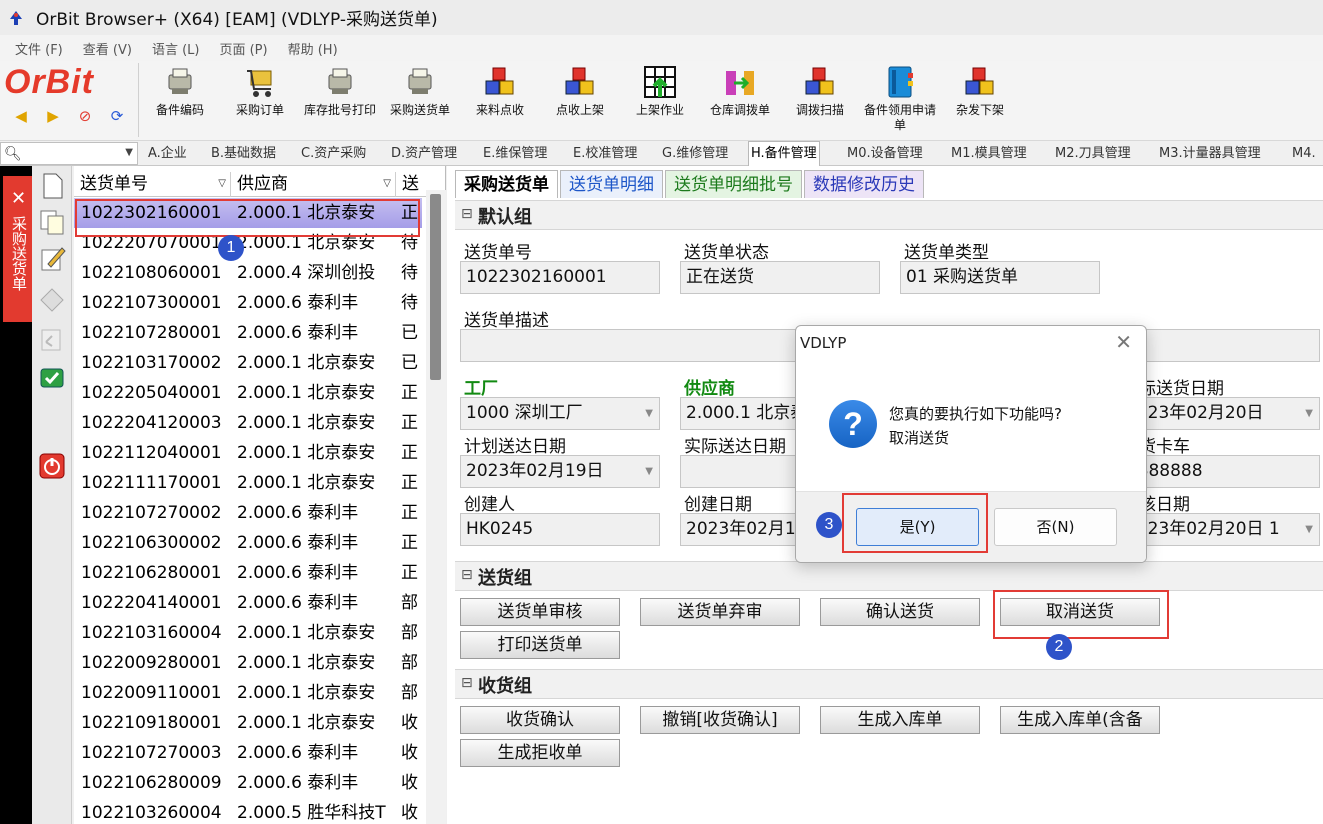 This screenshot has height=824, width=1323. Describe the element at coordinates (313, 184) in the screenshot. I see `column-header-supplier: 供应商 ▽` at that location.